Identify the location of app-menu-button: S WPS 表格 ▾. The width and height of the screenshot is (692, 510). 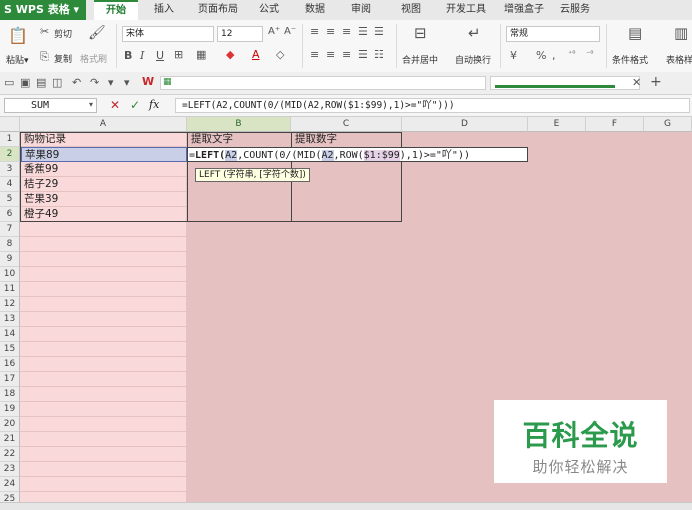
(43, 10).